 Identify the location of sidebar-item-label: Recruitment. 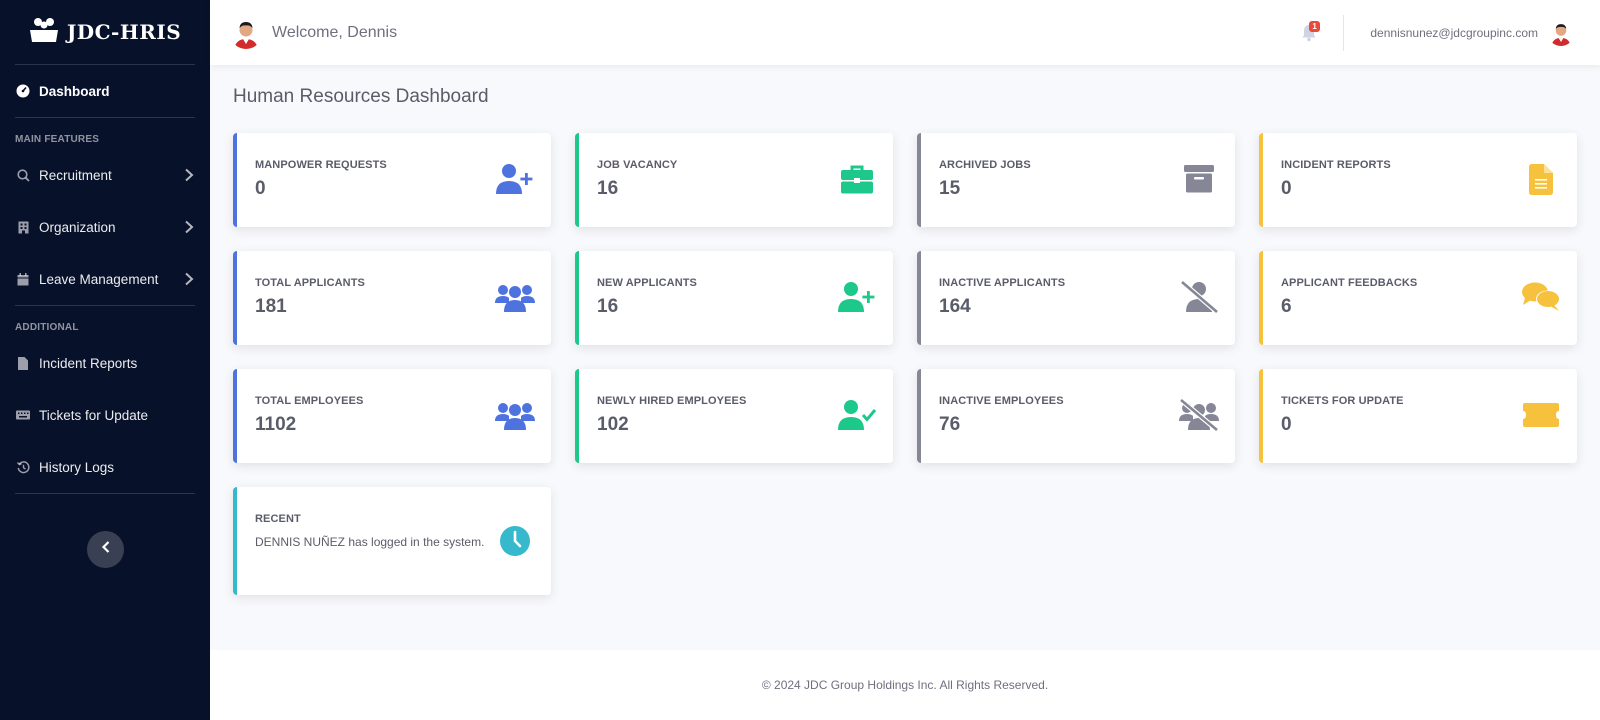
(75, 175).